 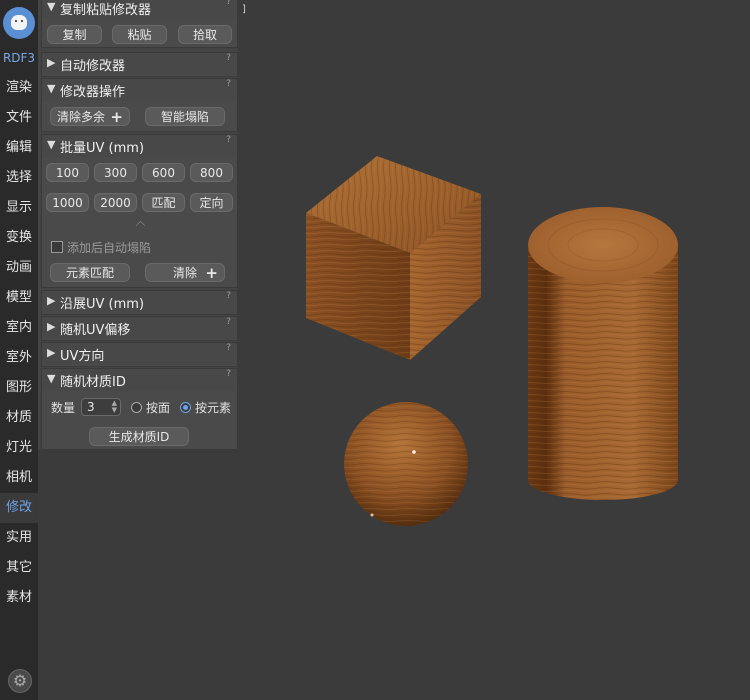 What do you see at coordinates (114, 407) in the screenshot?
I see `spinner-arrows-icon: ▲ ▼` at bounding box center [114, 407].